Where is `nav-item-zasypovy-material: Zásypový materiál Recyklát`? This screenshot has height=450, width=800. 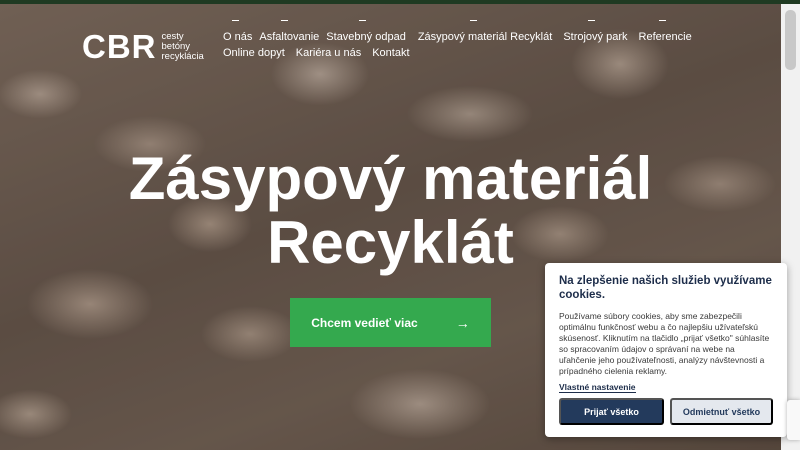
nav-item-zasypovy-material: Zásypový materiál Recyklát is located at coordinates (485, 31).